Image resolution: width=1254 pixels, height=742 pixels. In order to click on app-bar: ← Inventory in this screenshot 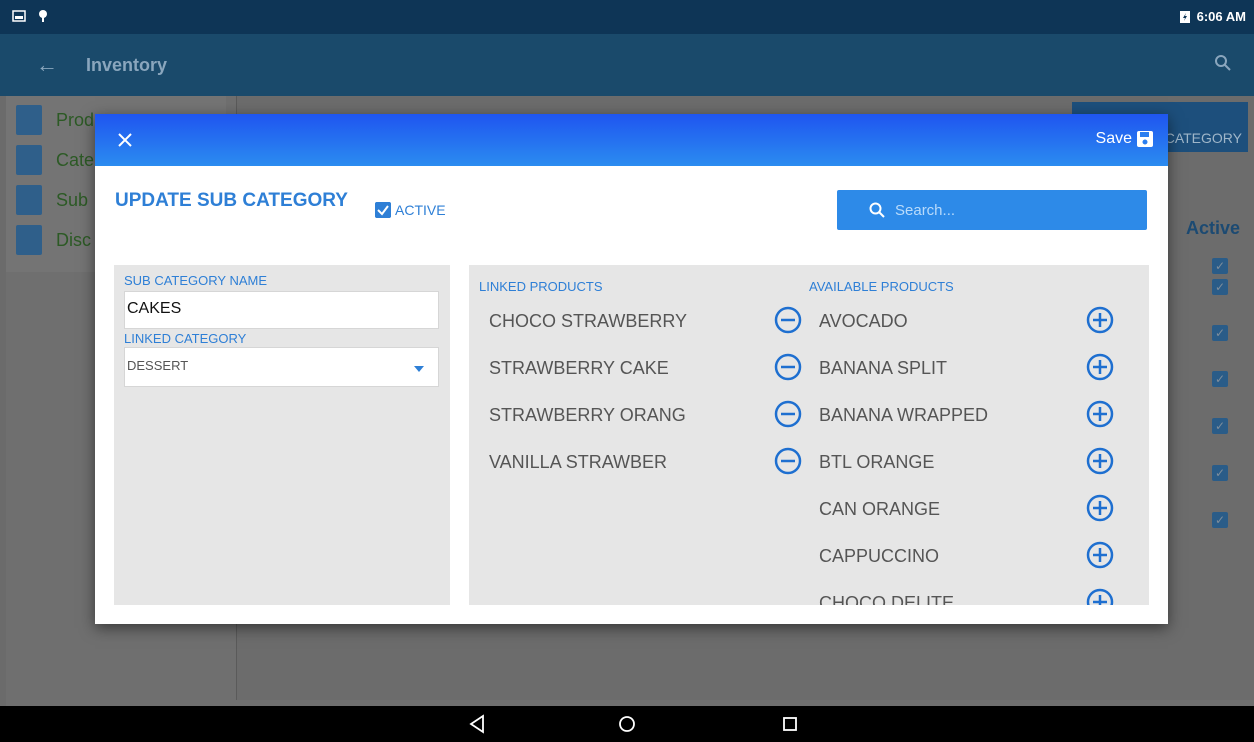, I will do `click(627, 65)`.